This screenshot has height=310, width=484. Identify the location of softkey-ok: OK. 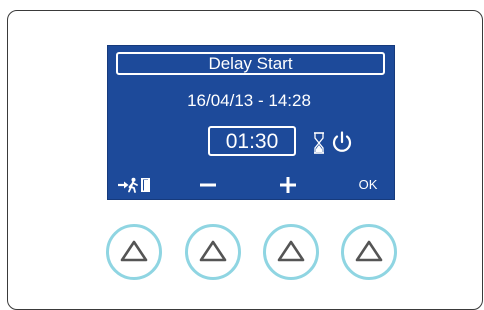
(368, 184).